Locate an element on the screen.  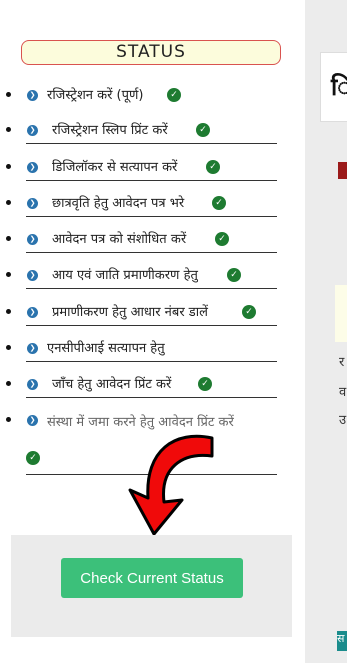
status-item-digilocker: ❯ डिजिलॉकर से सत्यापन करें ✓ is located at coordinates (152, 167).